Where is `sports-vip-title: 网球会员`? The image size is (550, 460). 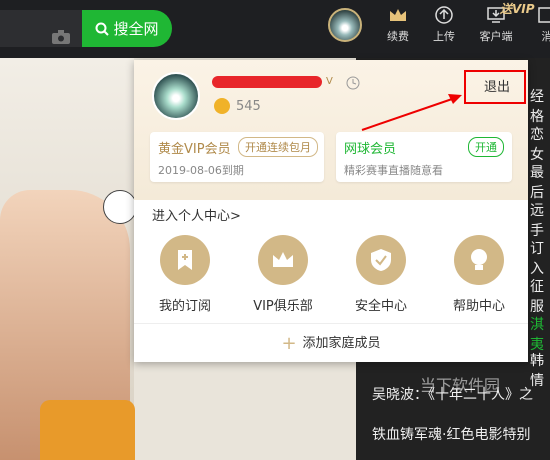
sports-vip-title: 网球会员 is located at coordinates (370, 149).